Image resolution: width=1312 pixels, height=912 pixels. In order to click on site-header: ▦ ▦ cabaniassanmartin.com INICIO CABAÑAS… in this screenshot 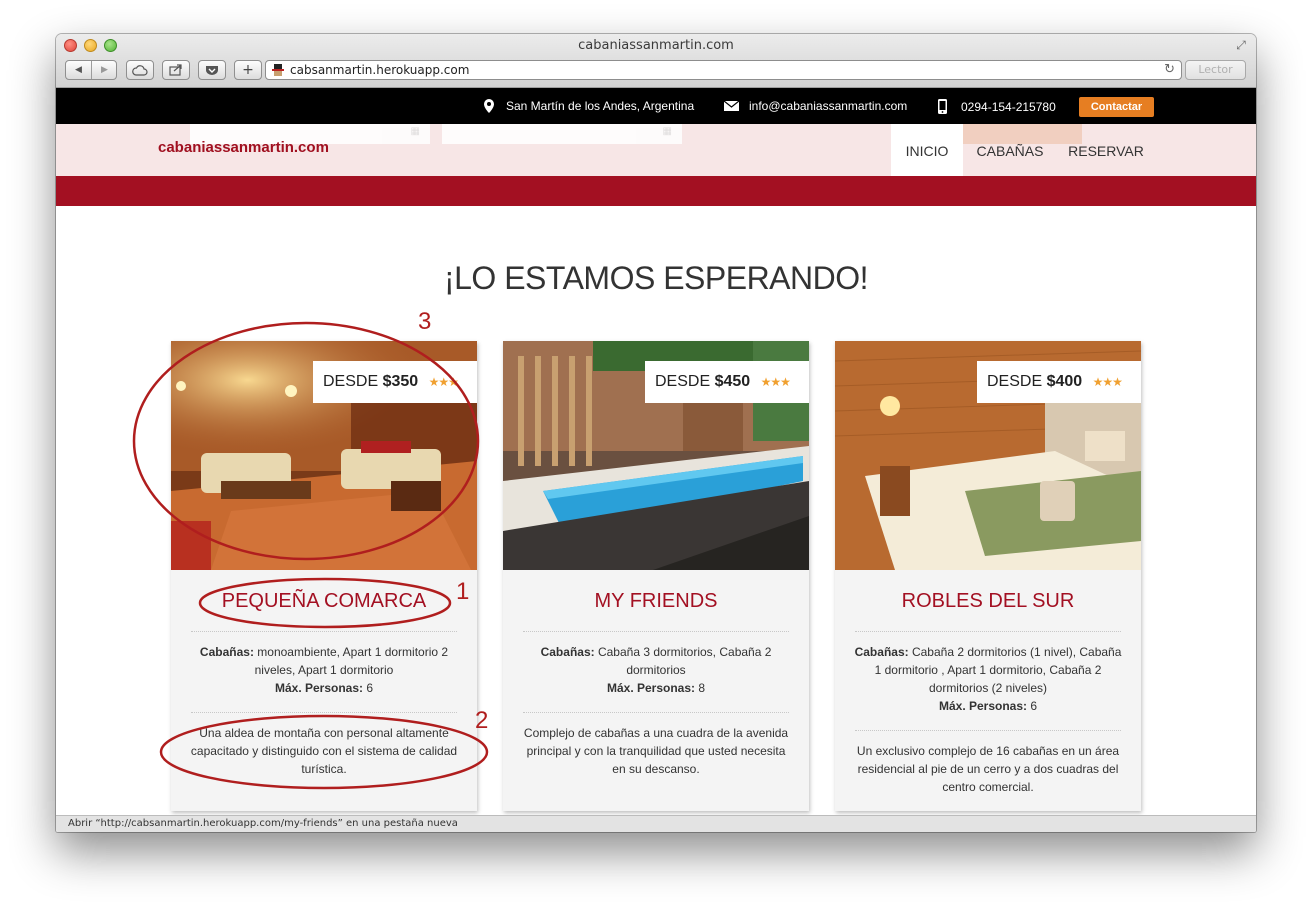, I will do `click(656, 150)`.